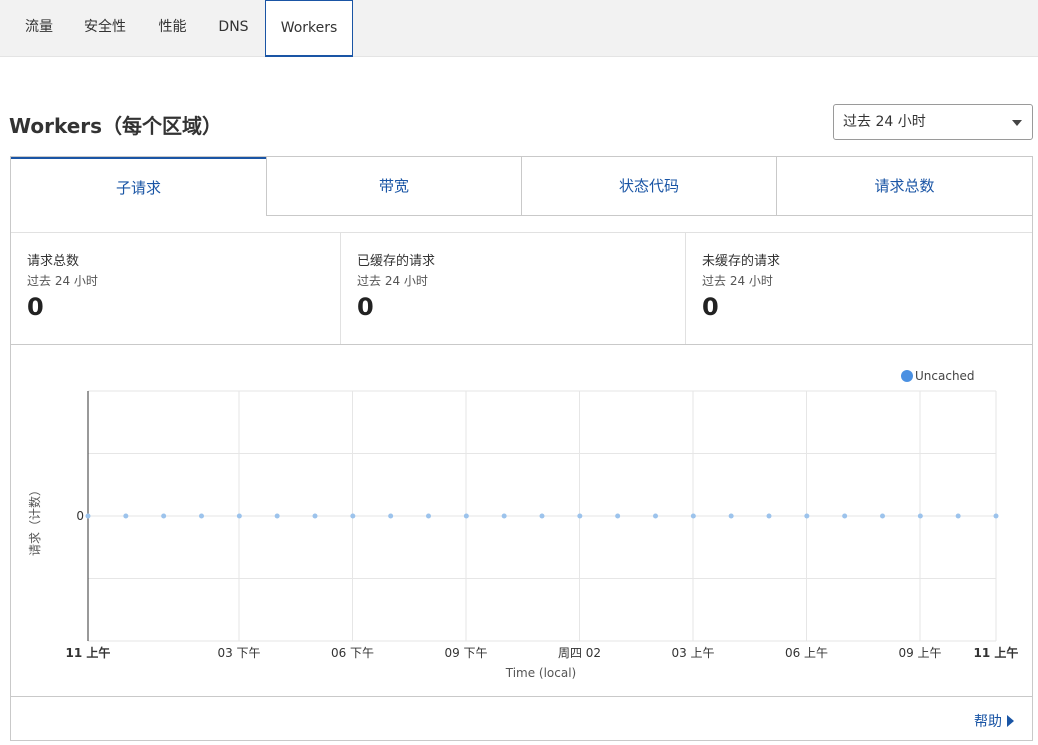  What do you see at coordinates (904, 186) in the screenshot?
I see `tab-total-requests: 请求总数` at bounding box center [904, 186].